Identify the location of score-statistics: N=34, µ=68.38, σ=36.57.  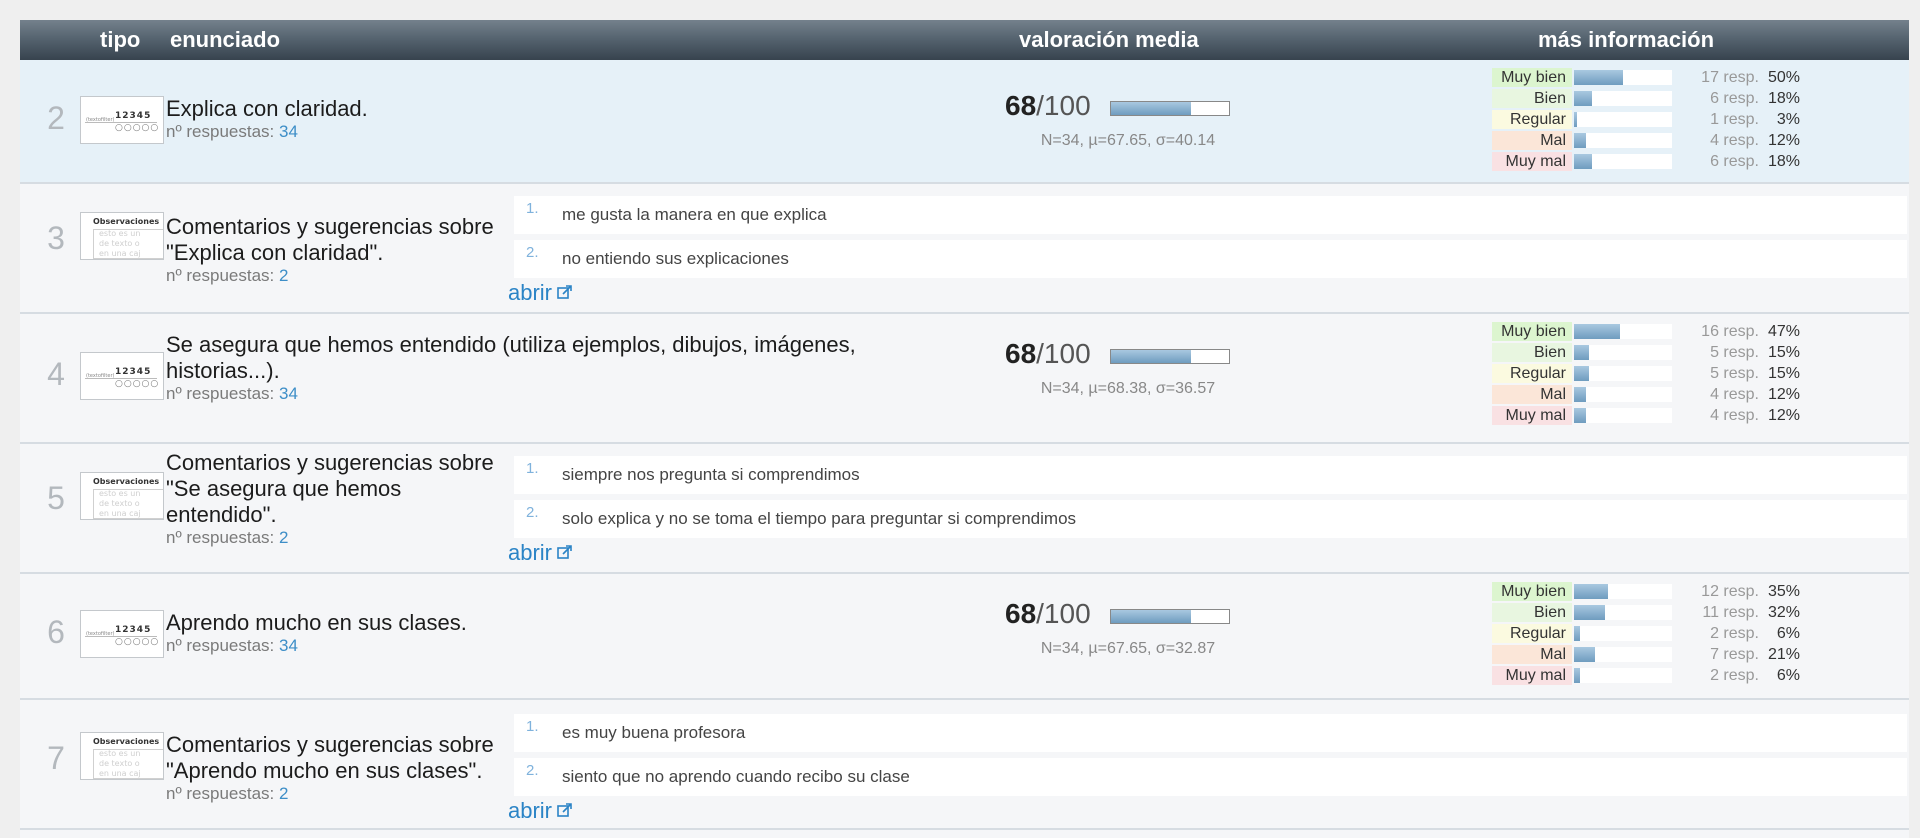
(1128, 388).